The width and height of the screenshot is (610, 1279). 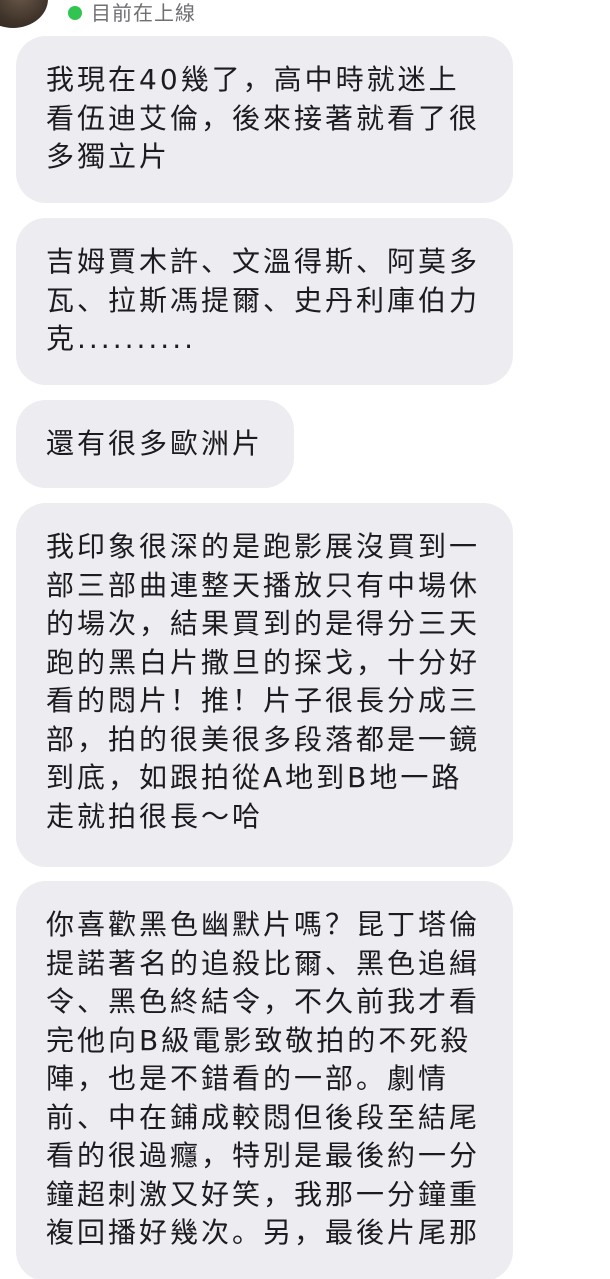 What do you see at coordinates (263, 924) in the screenshot?
I see `message-text-line: 你喜歡黑色幽默片嗎？昆丁塔倫` at bounding box center [263, 924].